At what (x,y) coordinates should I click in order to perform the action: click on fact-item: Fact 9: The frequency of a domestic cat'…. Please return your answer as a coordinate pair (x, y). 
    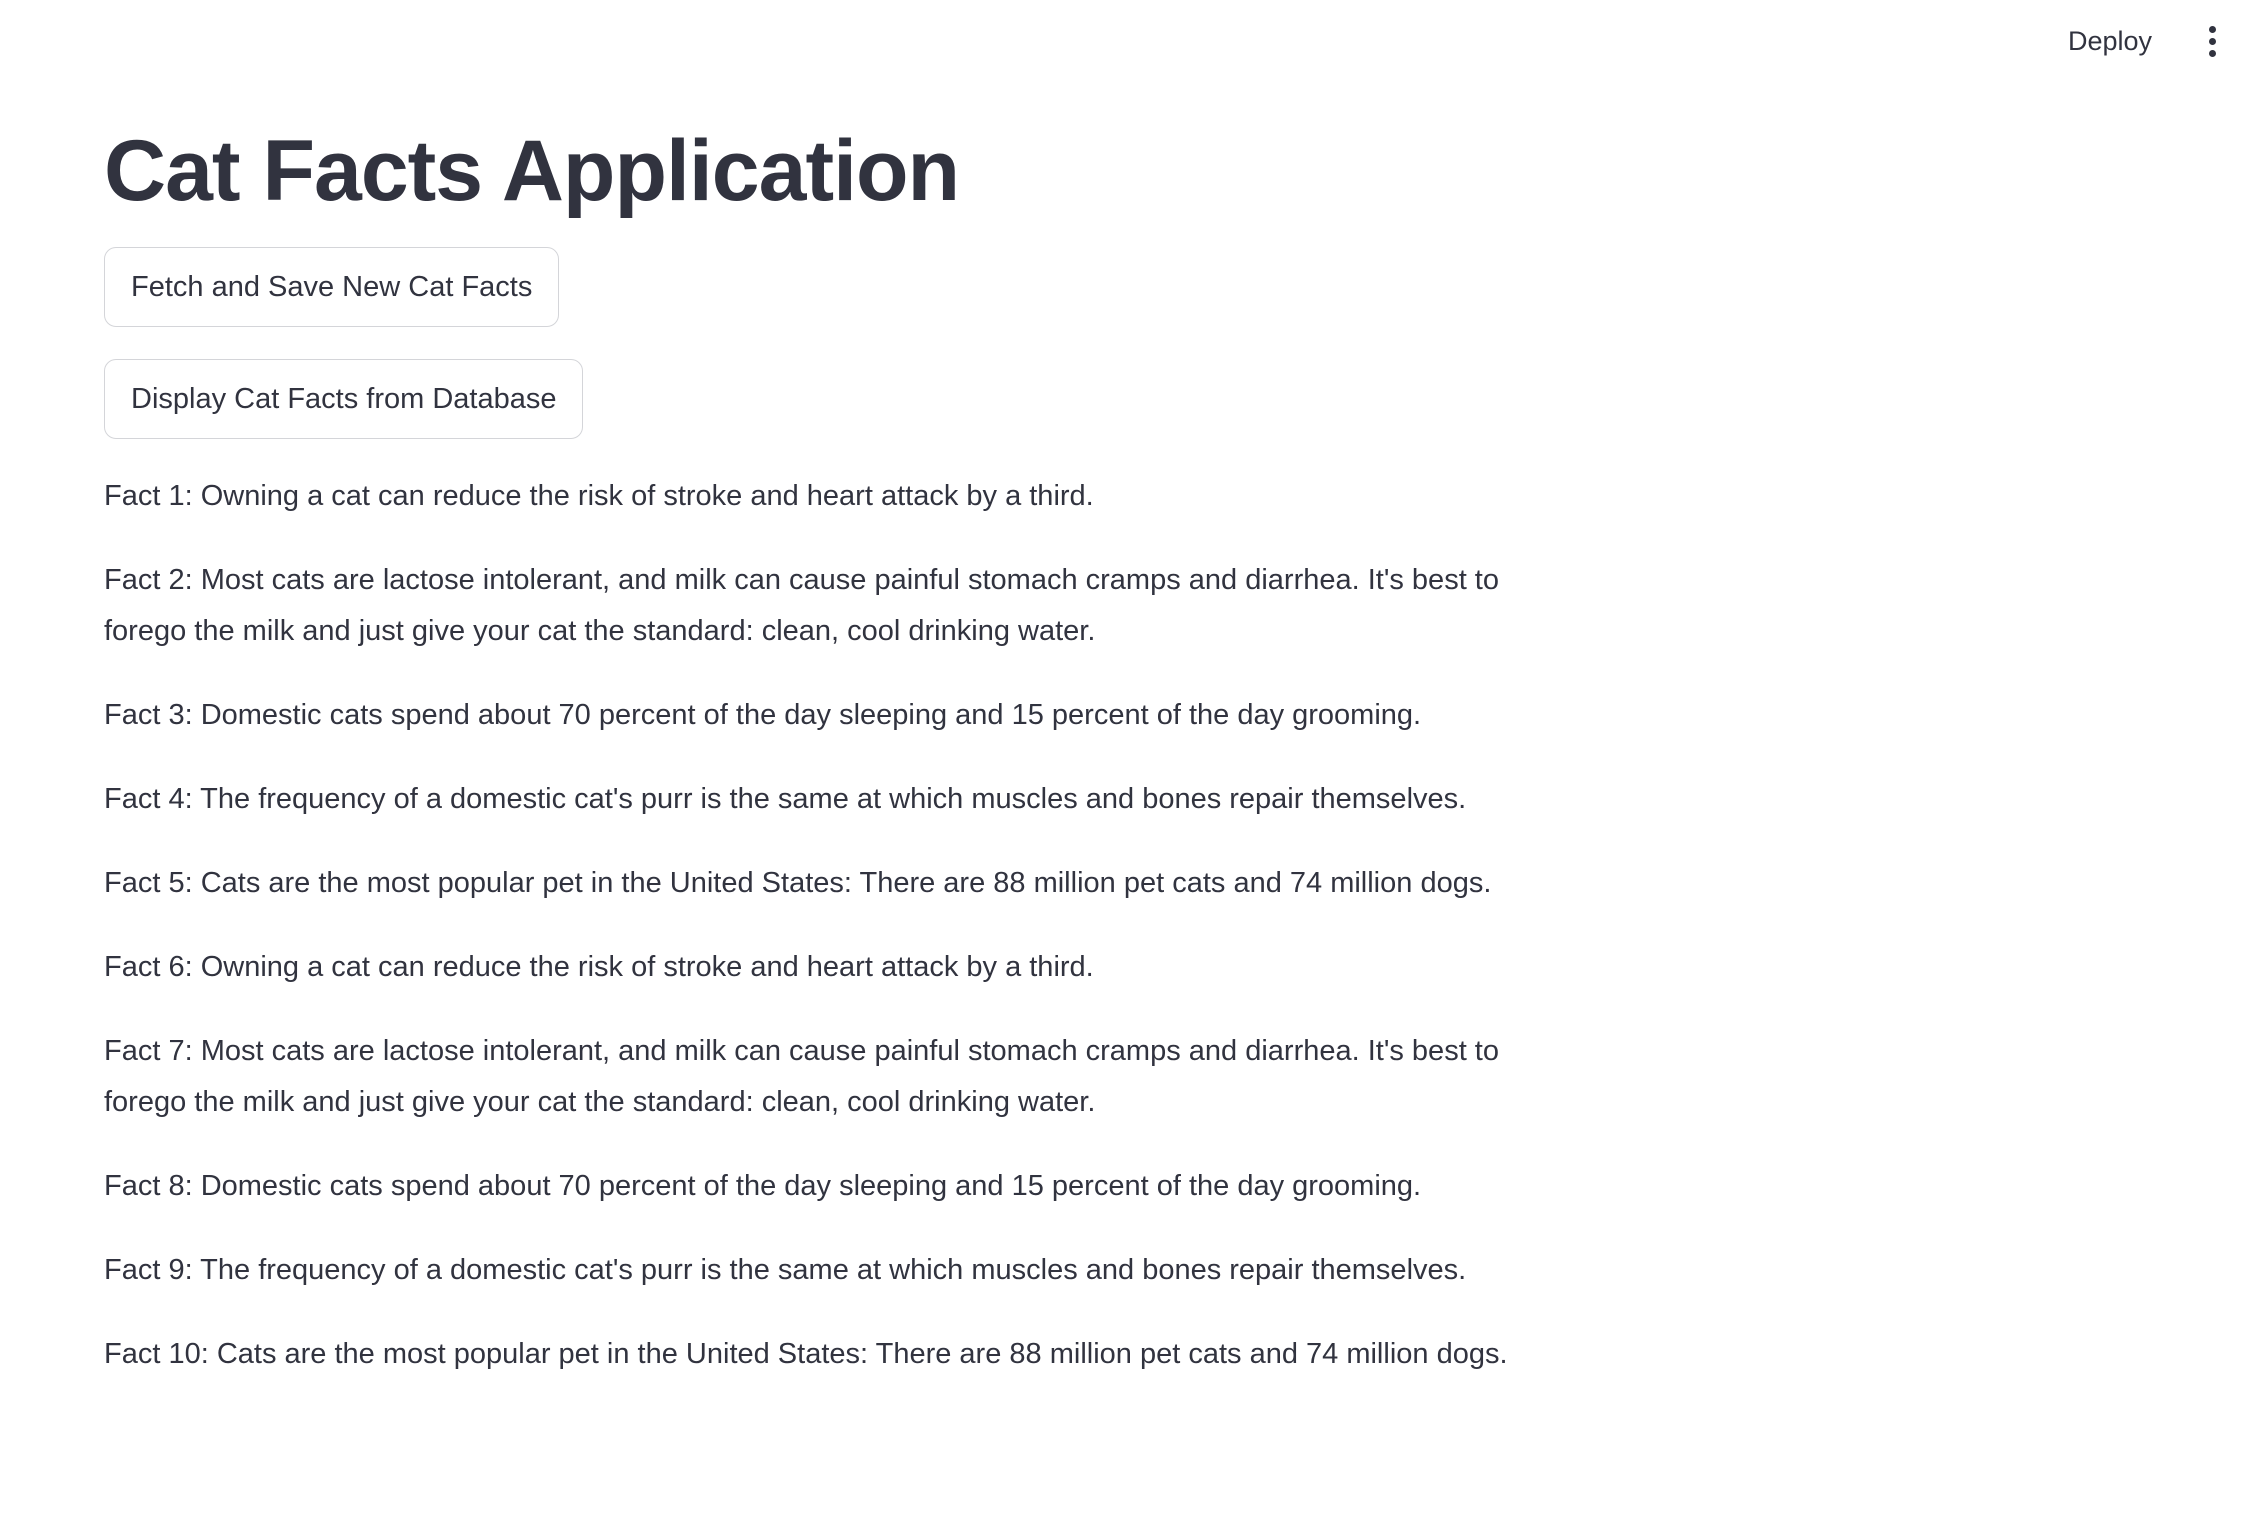
    Looking at the image, I should click on (785, 1270).